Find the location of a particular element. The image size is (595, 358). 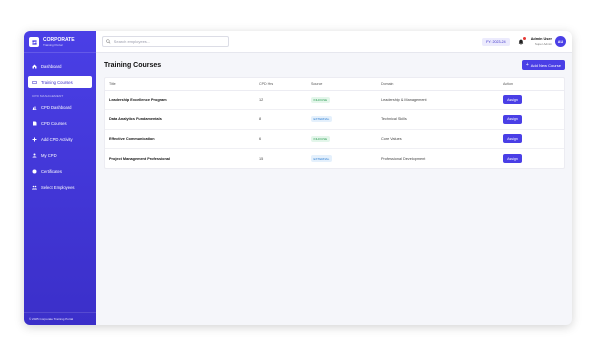

sidebar-item-cpd-courses: CPD Courses is located at coordinates (60, 123).